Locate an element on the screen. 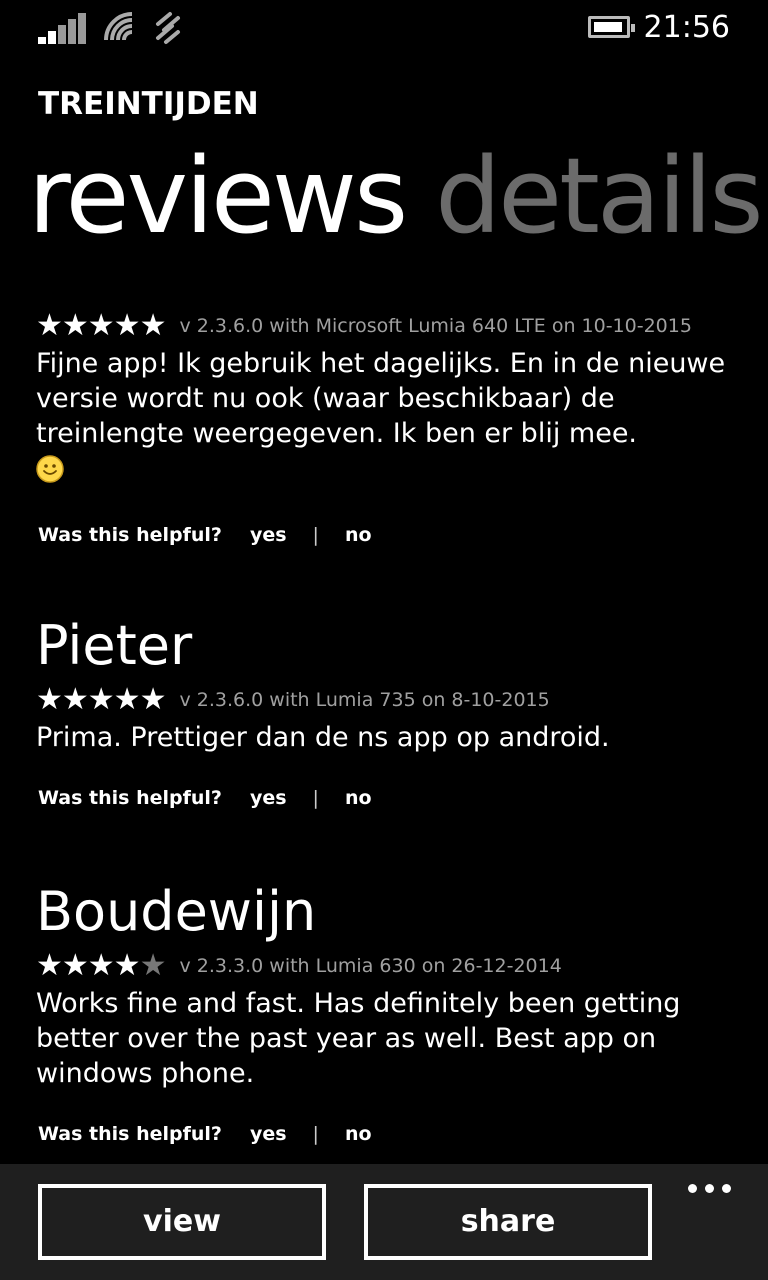  battery-icon is located at coordinates (611, 27).